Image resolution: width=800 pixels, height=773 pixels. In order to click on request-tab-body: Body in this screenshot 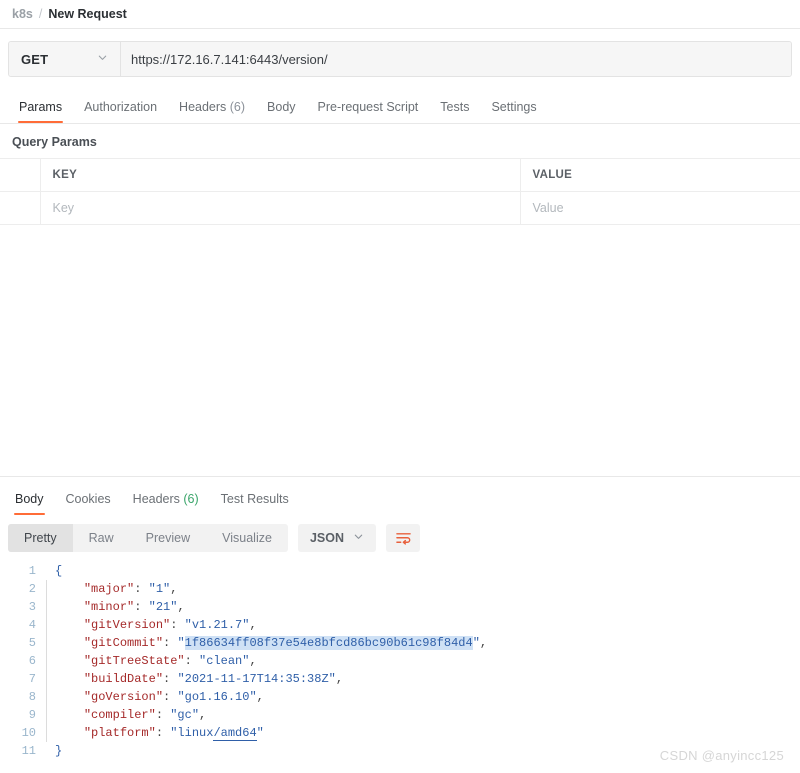, I will do `click(281, 111)`.